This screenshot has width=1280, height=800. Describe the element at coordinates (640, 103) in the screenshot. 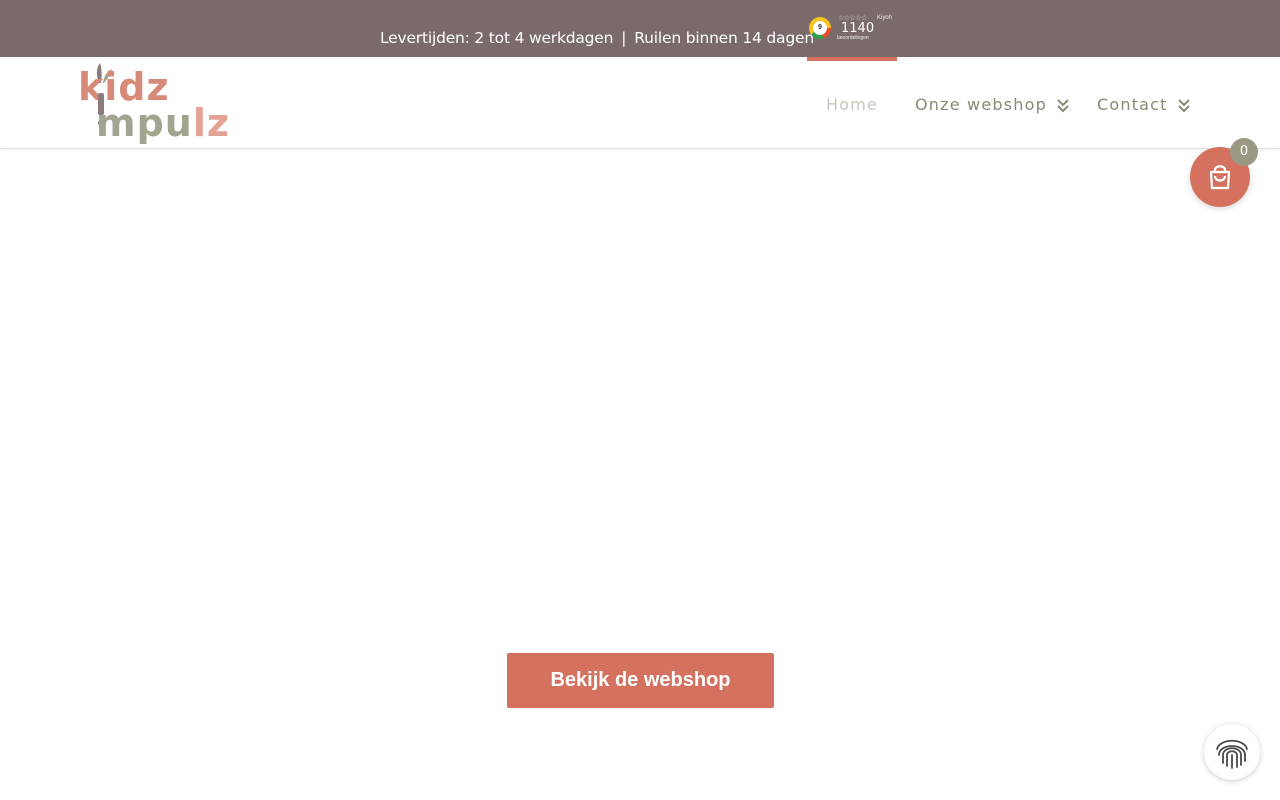

I see `site-header: kidz mpulz Home Onze webshop Contact` at that location.